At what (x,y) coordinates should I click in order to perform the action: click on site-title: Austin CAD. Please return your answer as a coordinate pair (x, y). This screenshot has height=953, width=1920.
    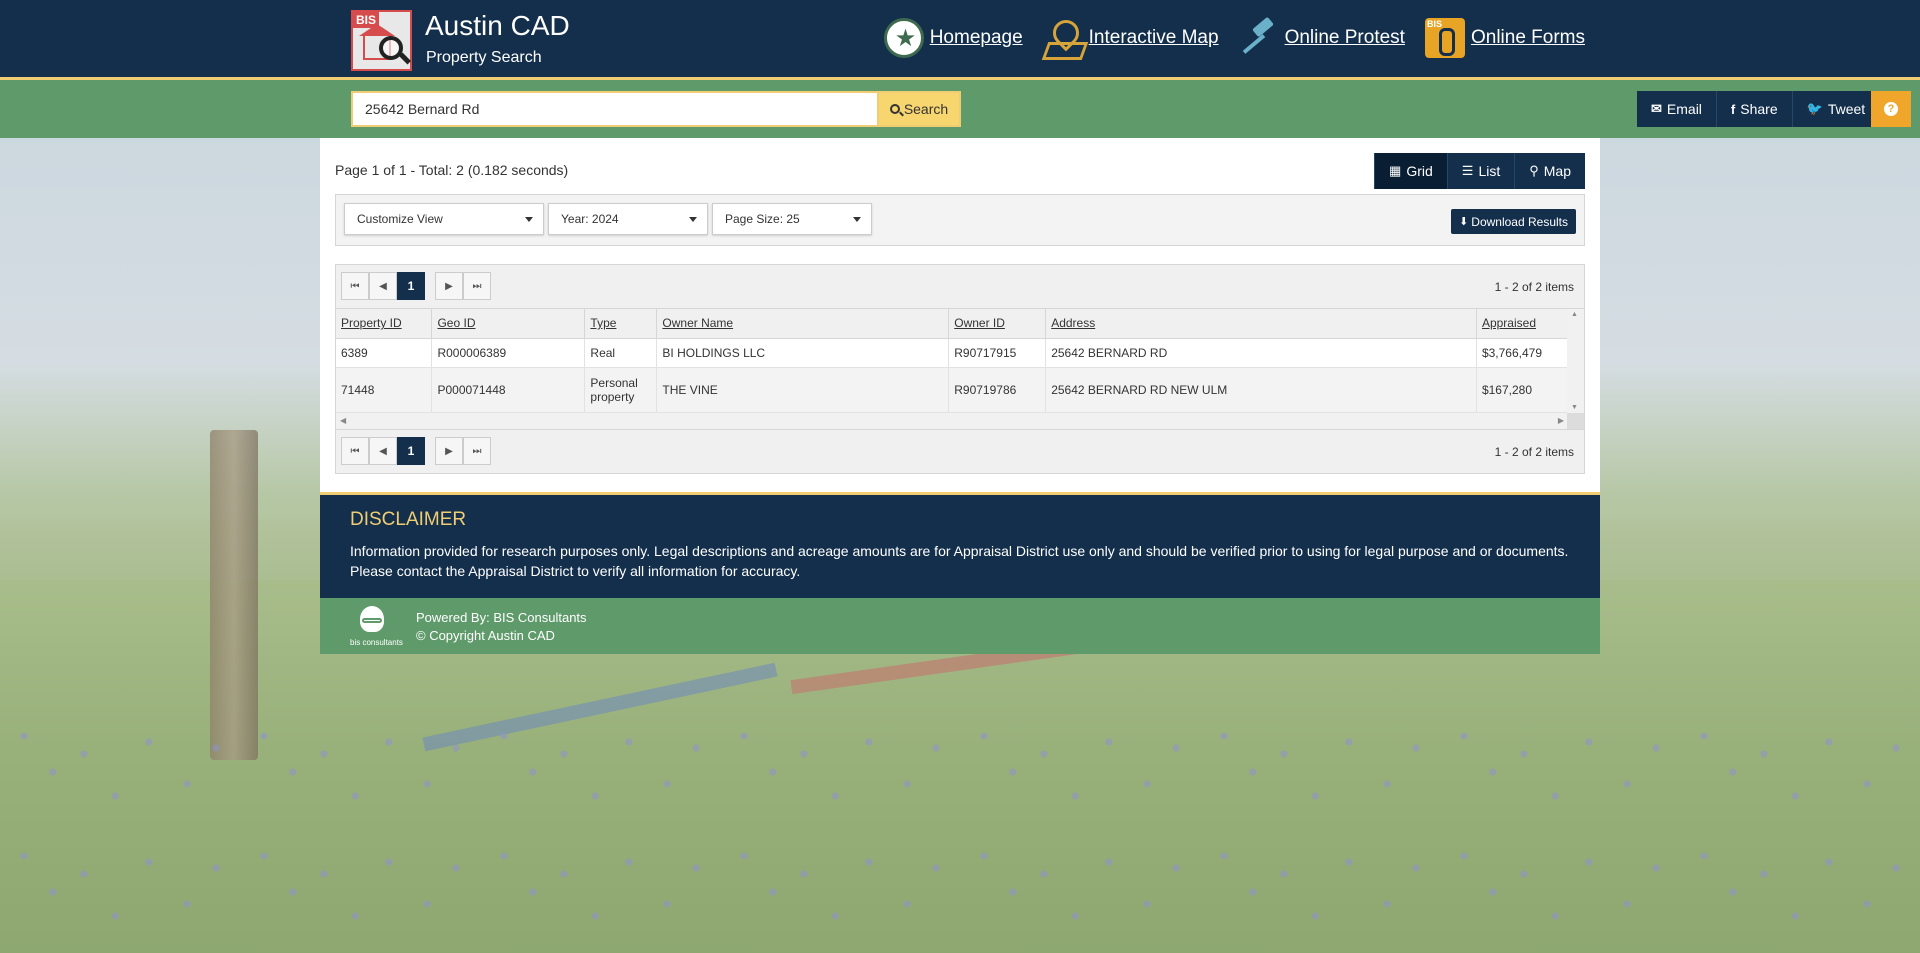
    Looking at the image, I should click on (497, 25).